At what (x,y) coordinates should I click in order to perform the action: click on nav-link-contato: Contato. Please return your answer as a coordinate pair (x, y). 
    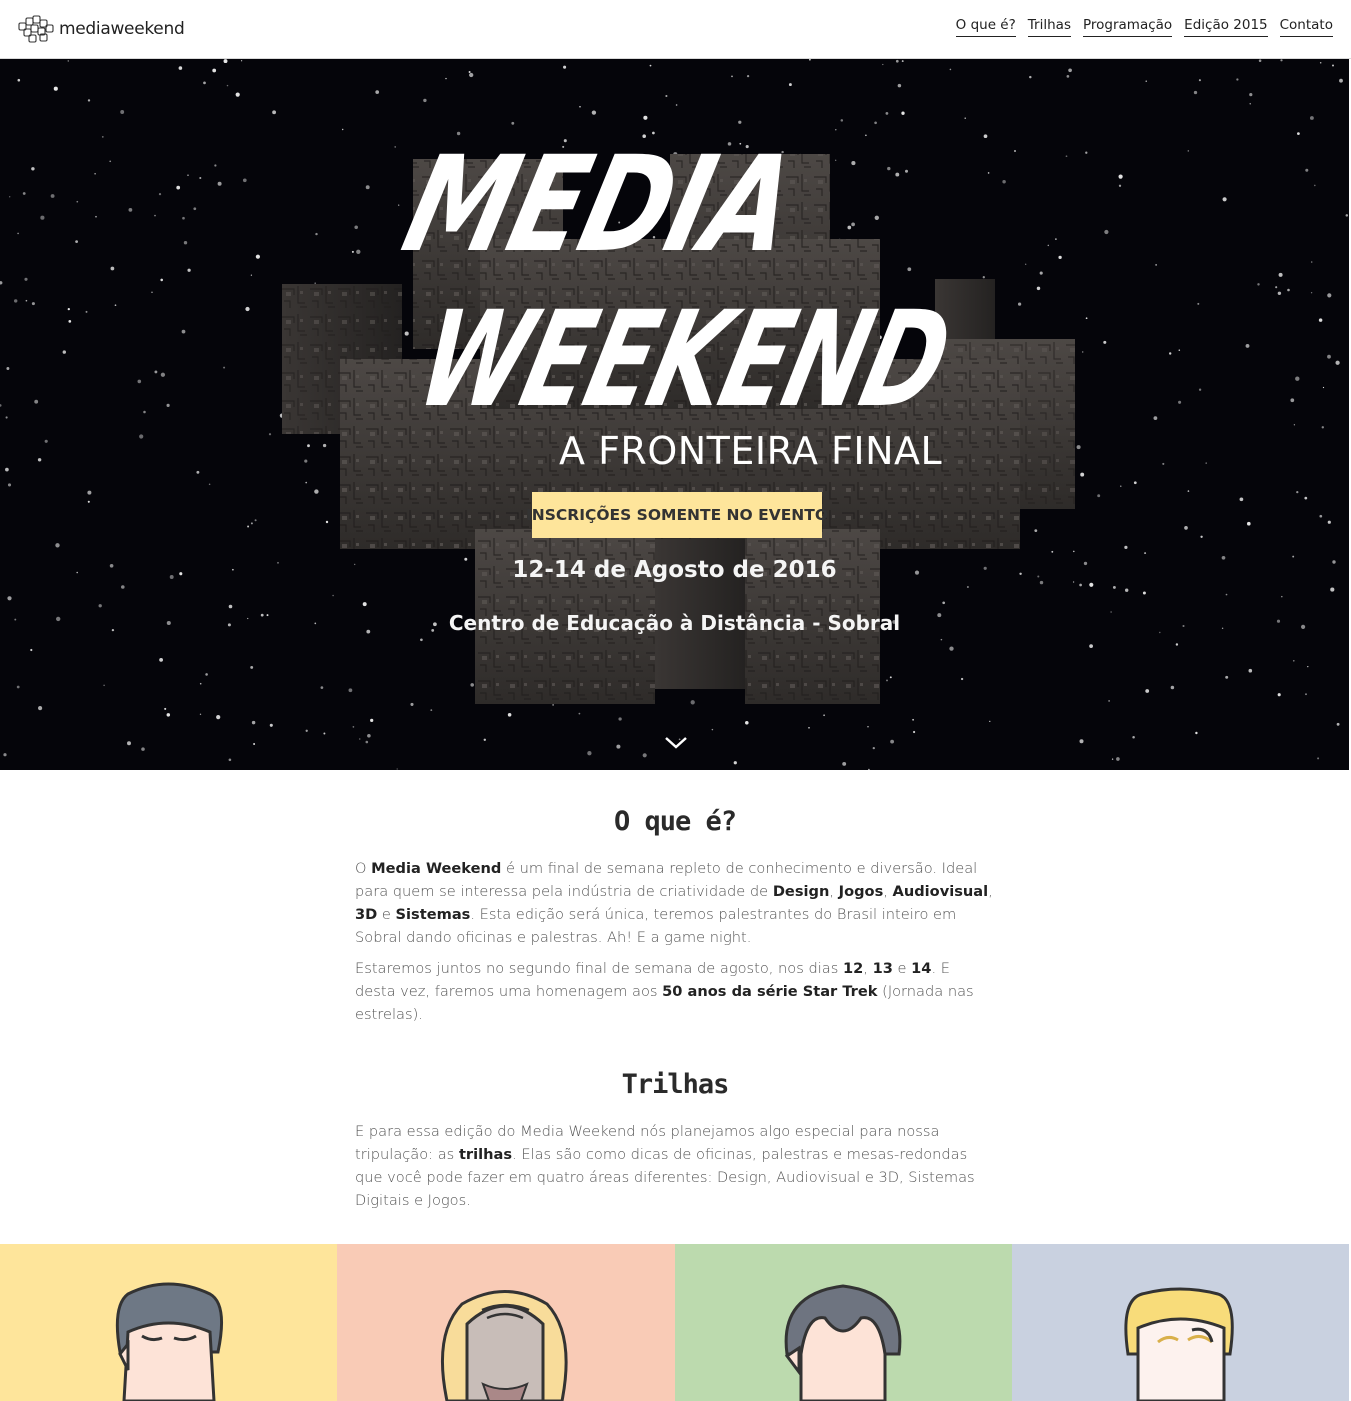
    Looking at the image, I should click on (1306, 27).